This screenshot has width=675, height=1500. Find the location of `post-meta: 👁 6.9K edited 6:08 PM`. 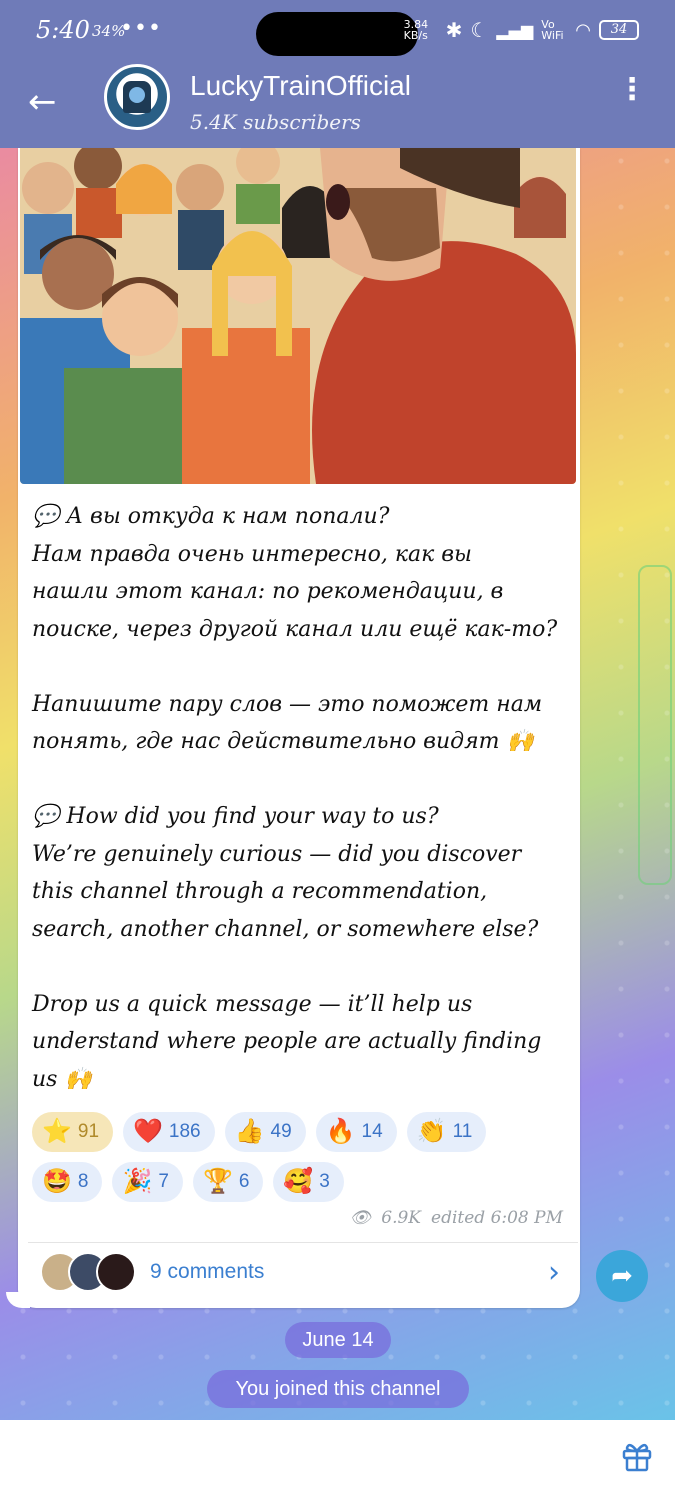

post-meta: 👁 6.9K edited 6:08 PM is located at coordinates (456, 1218).